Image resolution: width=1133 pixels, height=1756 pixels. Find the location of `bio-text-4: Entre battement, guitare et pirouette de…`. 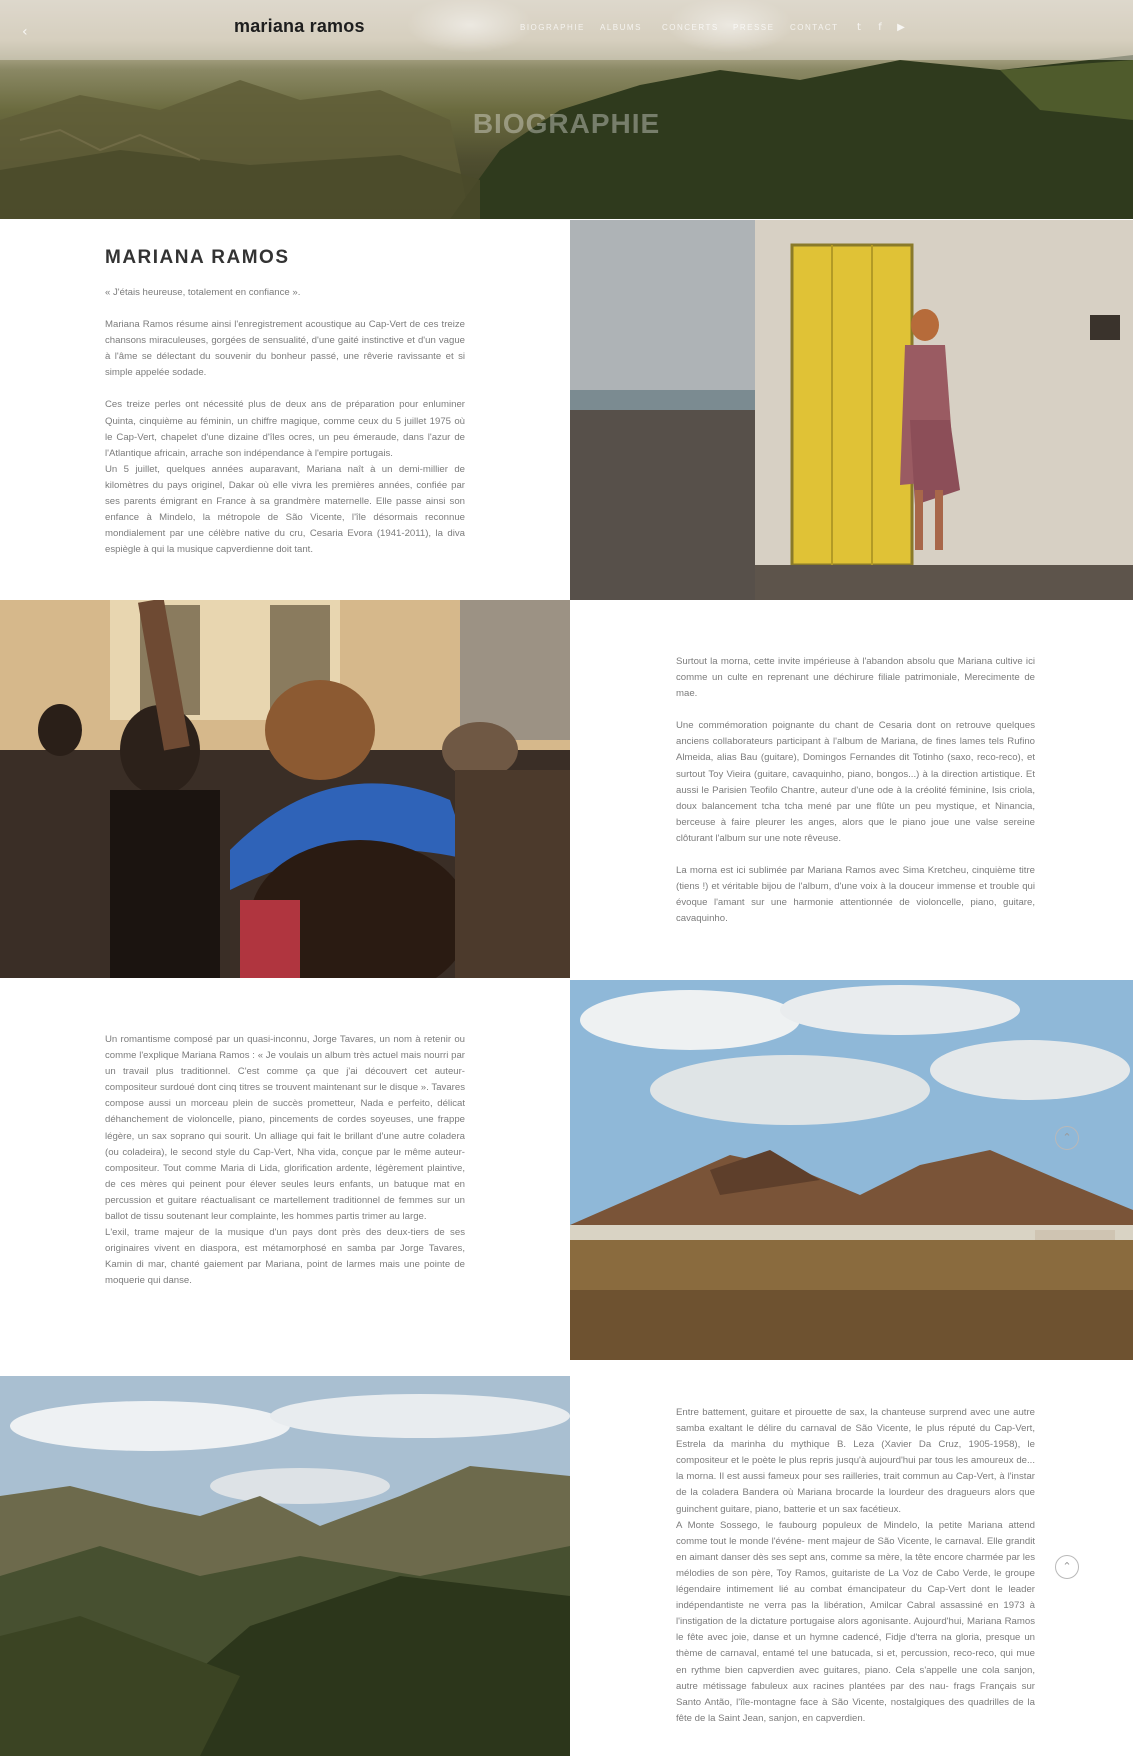

bio-text-4: Entre battement, guitare et pirouette de… is located at coordinates (855, 1566).